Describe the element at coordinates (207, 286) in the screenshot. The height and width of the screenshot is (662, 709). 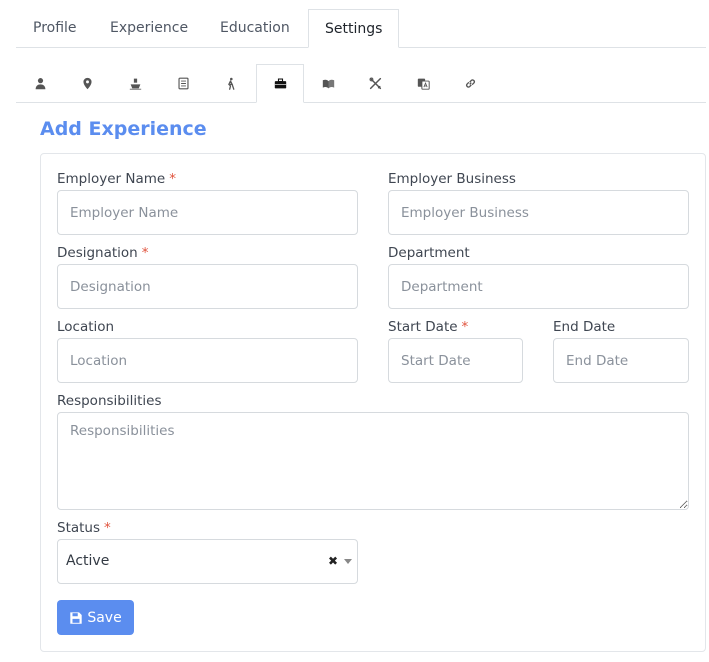
I see `designation-input` at that location.